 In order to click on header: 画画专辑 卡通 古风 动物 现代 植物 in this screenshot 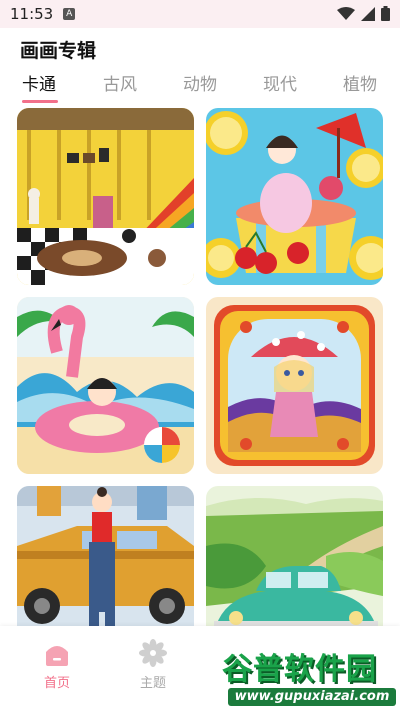, I will do `click(200, 68)`.